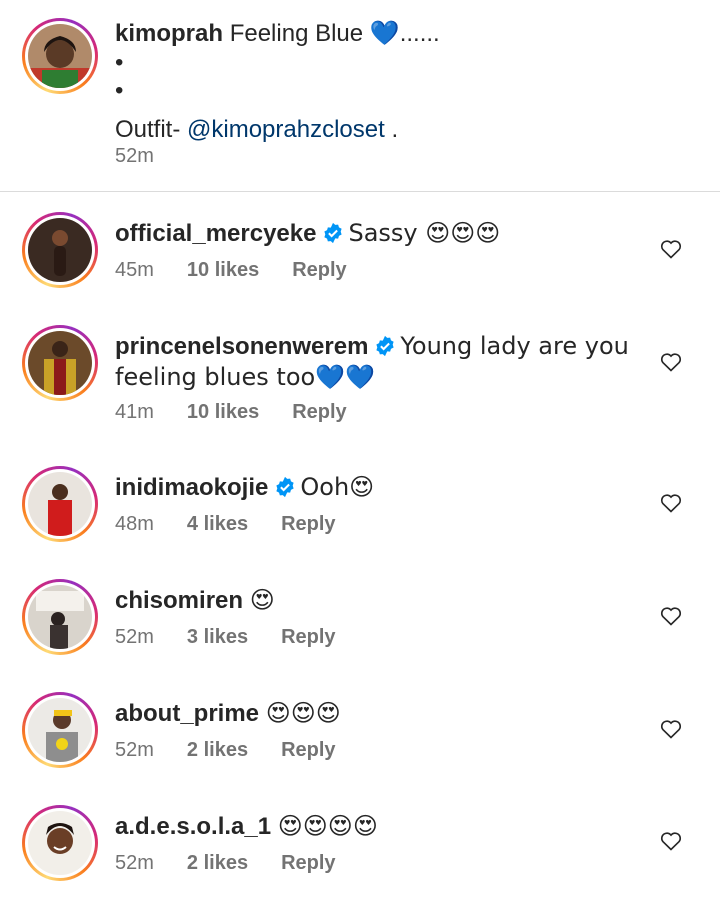 The width and height of the screenshot is (720, 898). I want to click on outfit-label: Outfit-, so click(151, 129).